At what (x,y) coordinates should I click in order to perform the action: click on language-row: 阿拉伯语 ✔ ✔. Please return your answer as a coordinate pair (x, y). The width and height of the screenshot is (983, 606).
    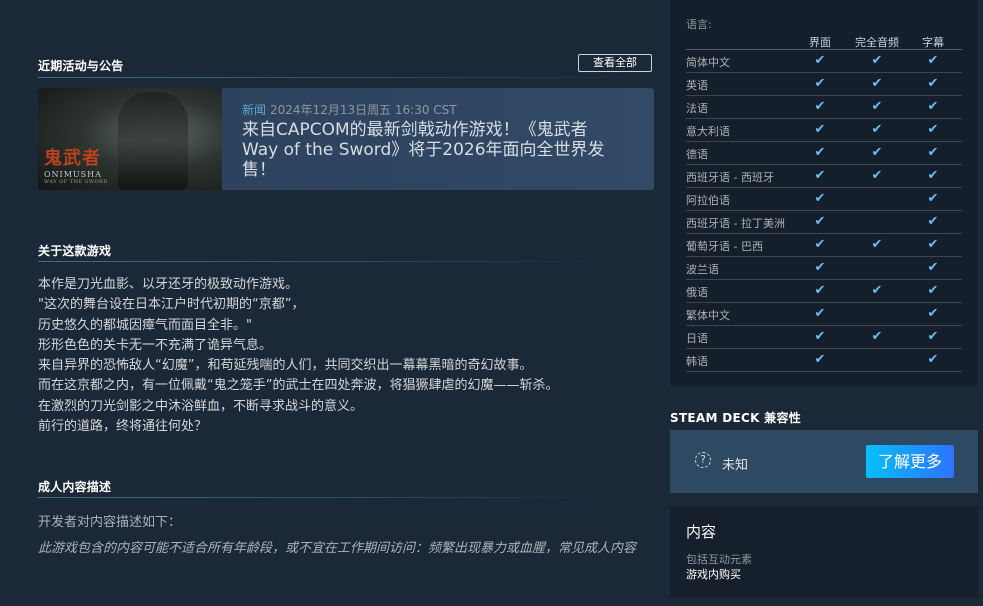
    Looking at the image, I should click on (824, 199).